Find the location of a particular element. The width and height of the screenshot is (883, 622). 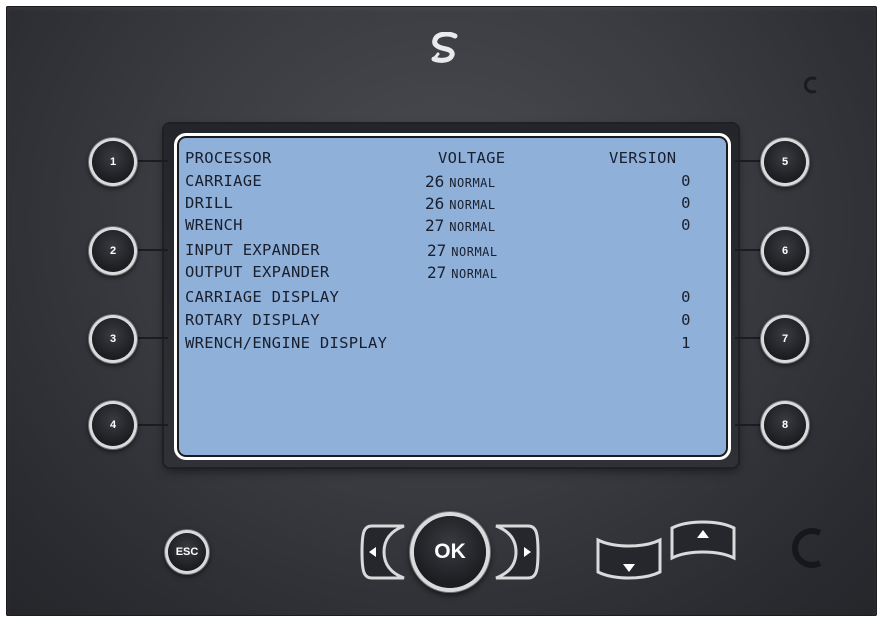

processor-name: ROTARY DISPLAY is located at coordinates (252, 320).